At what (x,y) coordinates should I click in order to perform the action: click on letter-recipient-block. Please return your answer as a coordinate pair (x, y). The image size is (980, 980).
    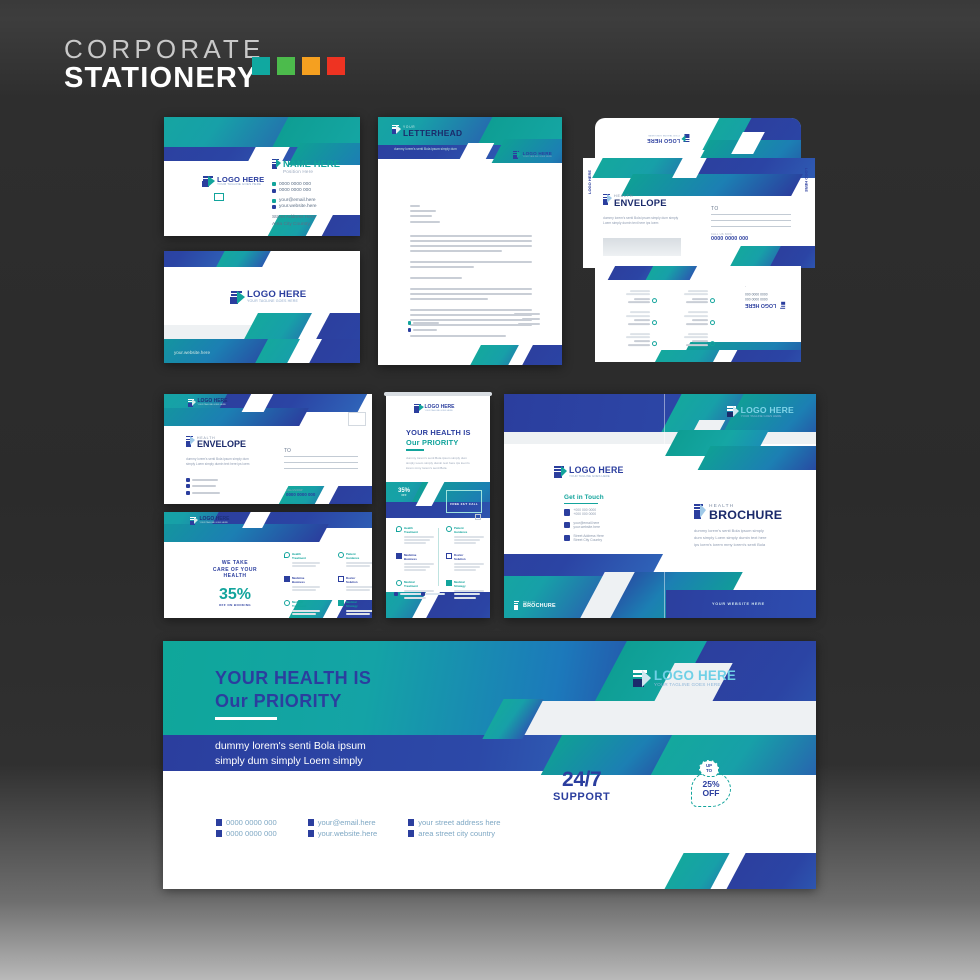
    Looking at the image, I should click on (470, 214).